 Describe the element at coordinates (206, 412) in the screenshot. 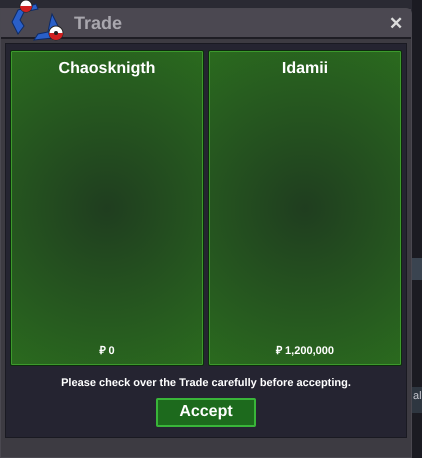

I see `accept-button: Accept` at that location.